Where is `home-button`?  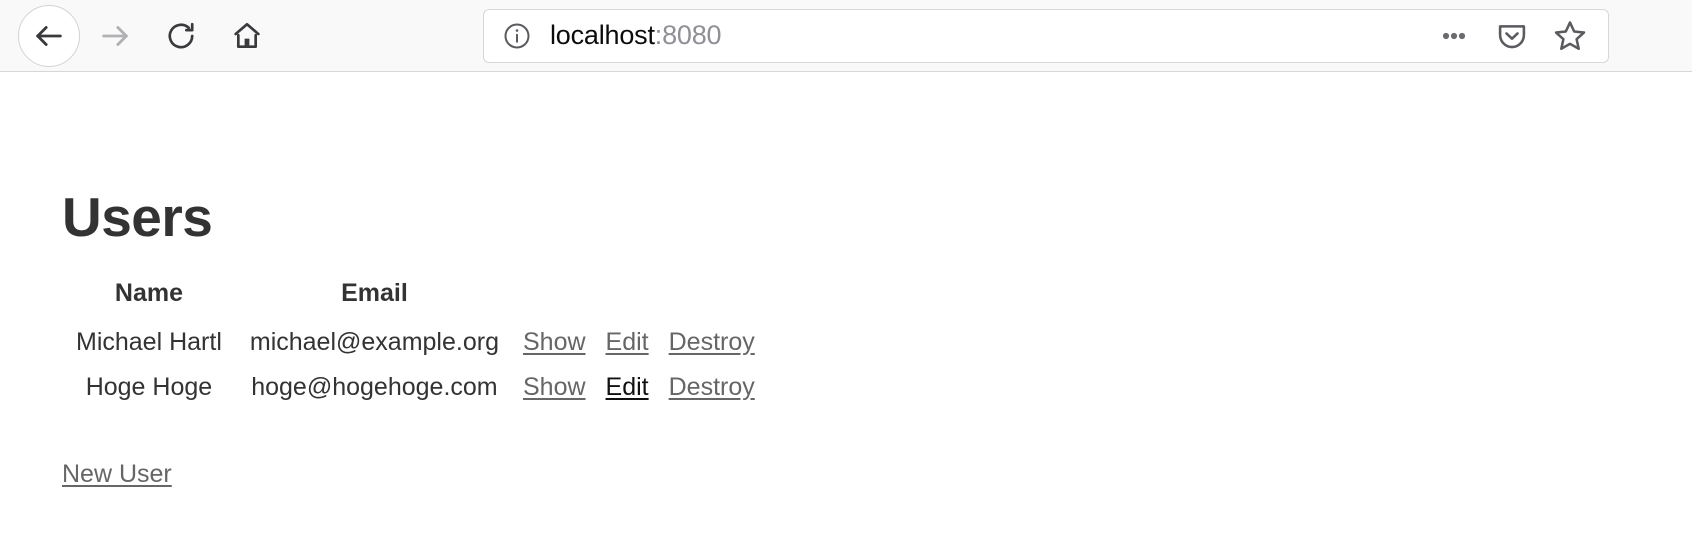 home-button is located at coordinates (247, 36).